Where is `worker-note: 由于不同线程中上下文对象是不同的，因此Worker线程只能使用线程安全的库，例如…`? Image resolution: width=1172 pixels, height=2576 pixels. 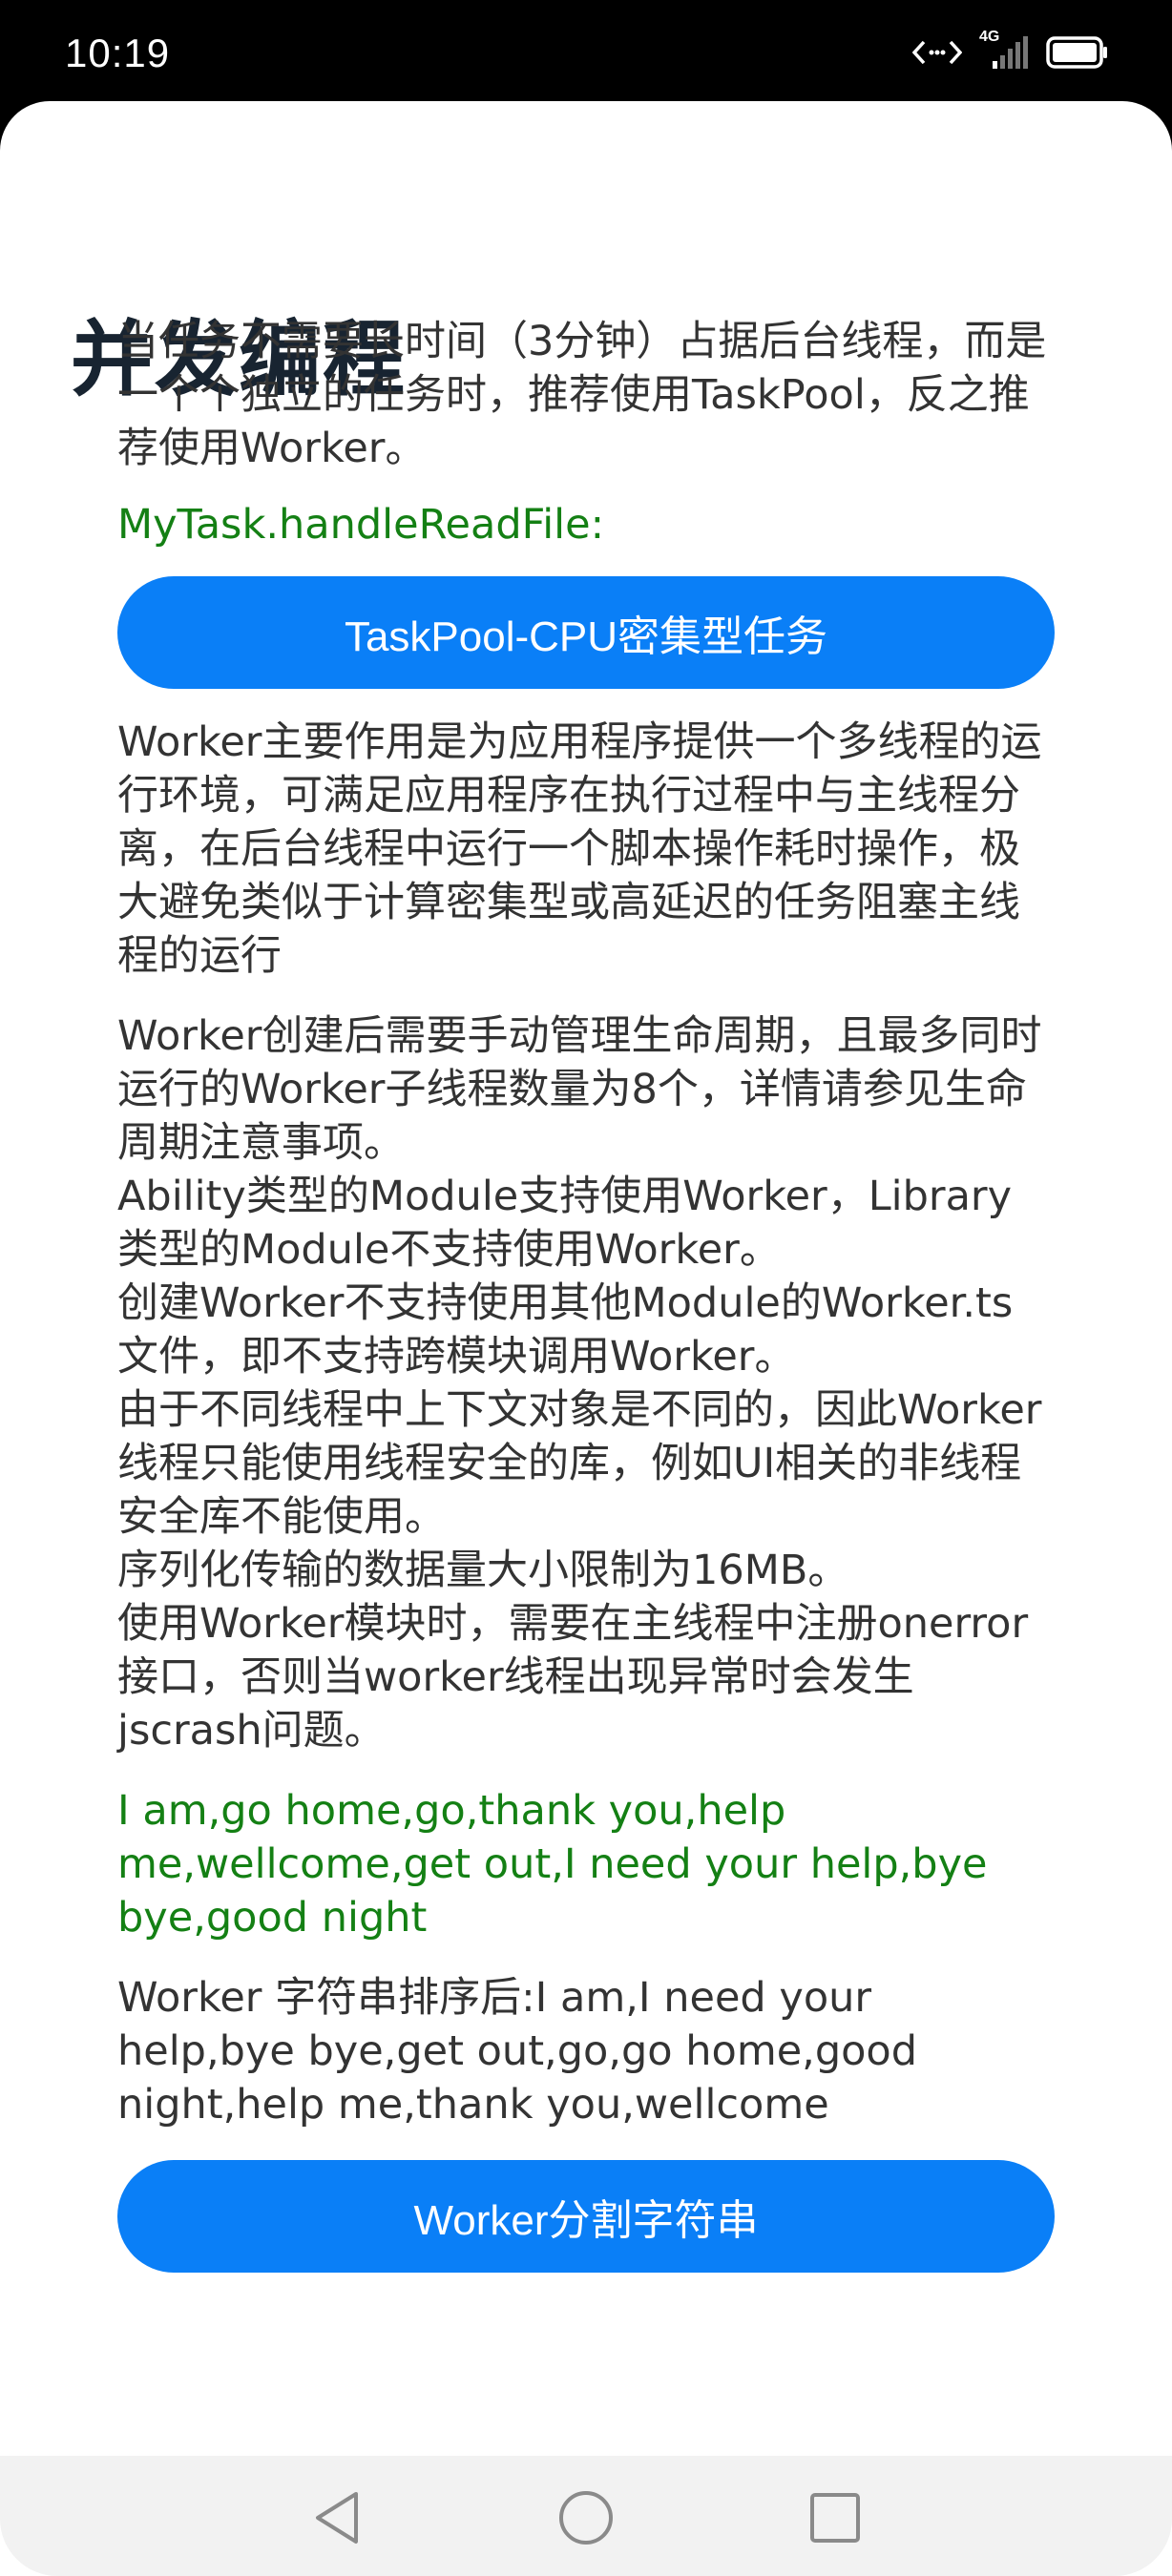 worker-note: 由于不同线程中上下文对象是不同的，因此Worker线程只能使用线程安全的库，例如… is located at coordinates (579, 1463).